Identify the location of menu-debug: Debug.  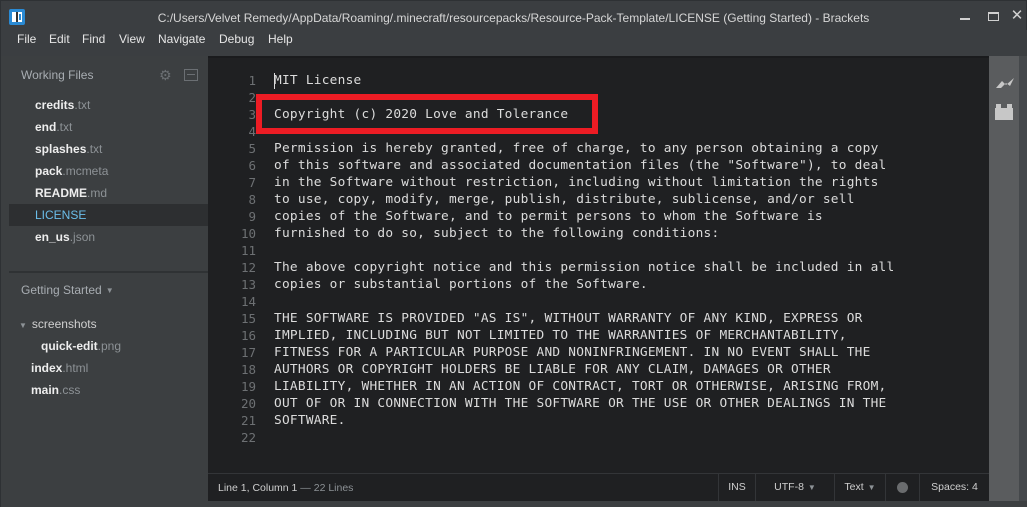
(236, 39).